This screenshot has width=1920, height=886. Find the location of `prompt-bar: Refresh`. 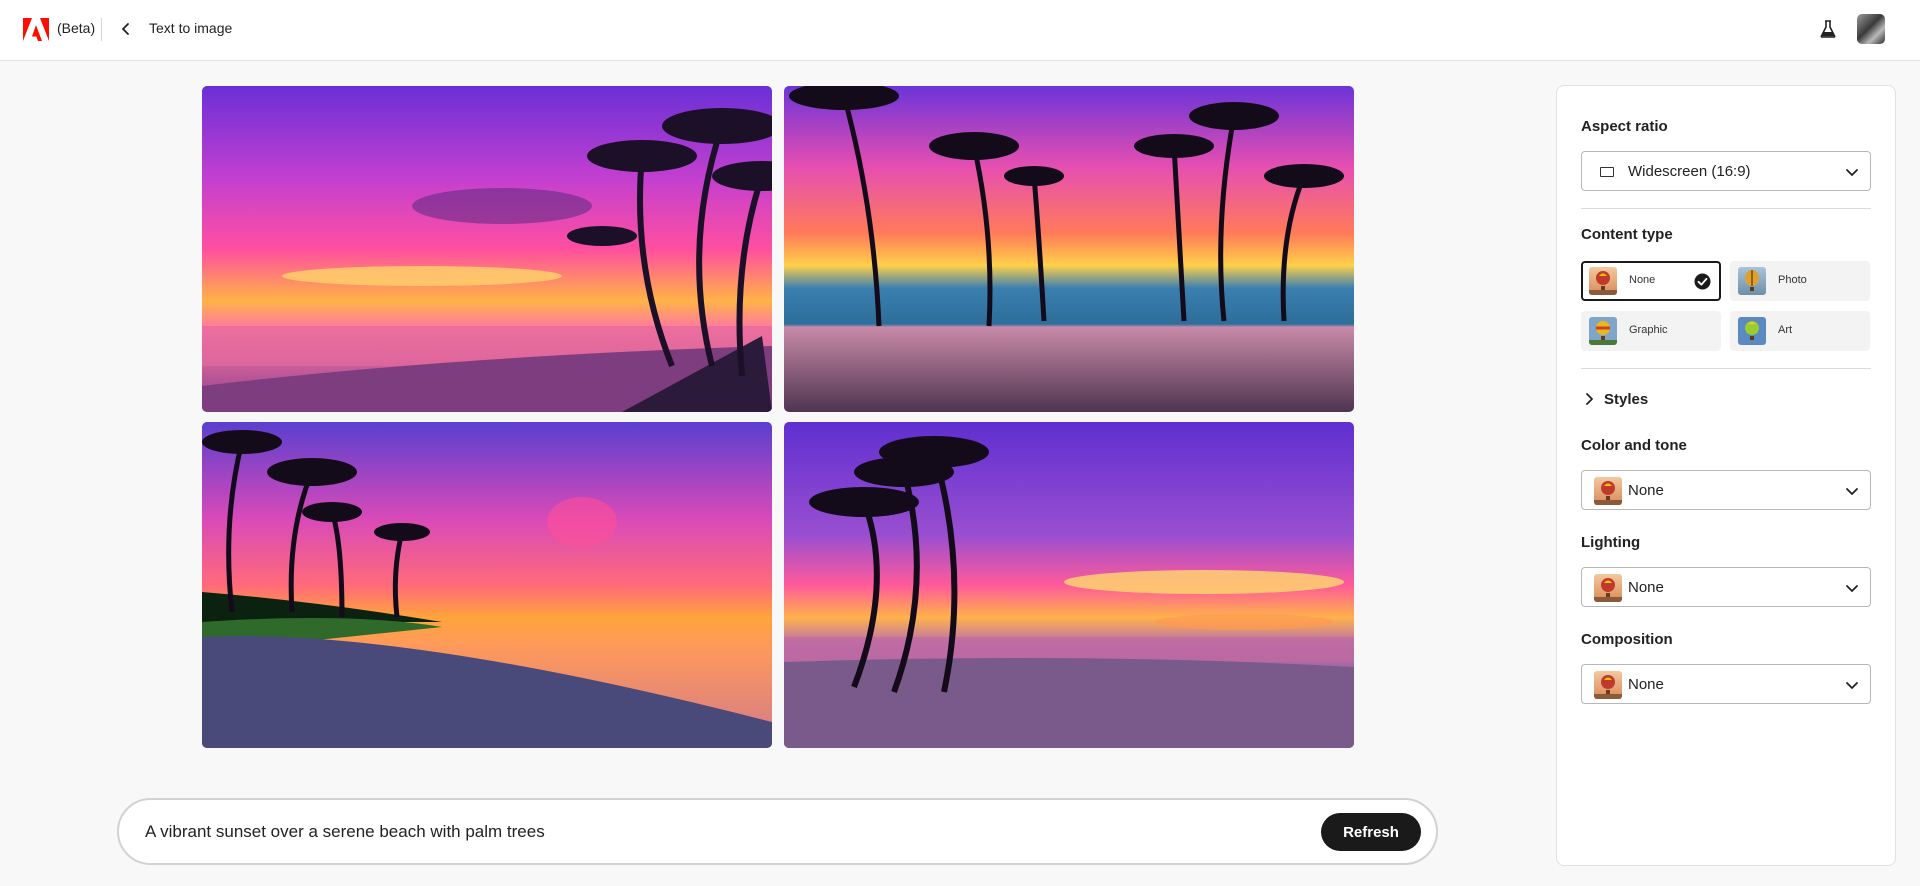

prompt-bar: Refresh is located at coordinates (777, 831).